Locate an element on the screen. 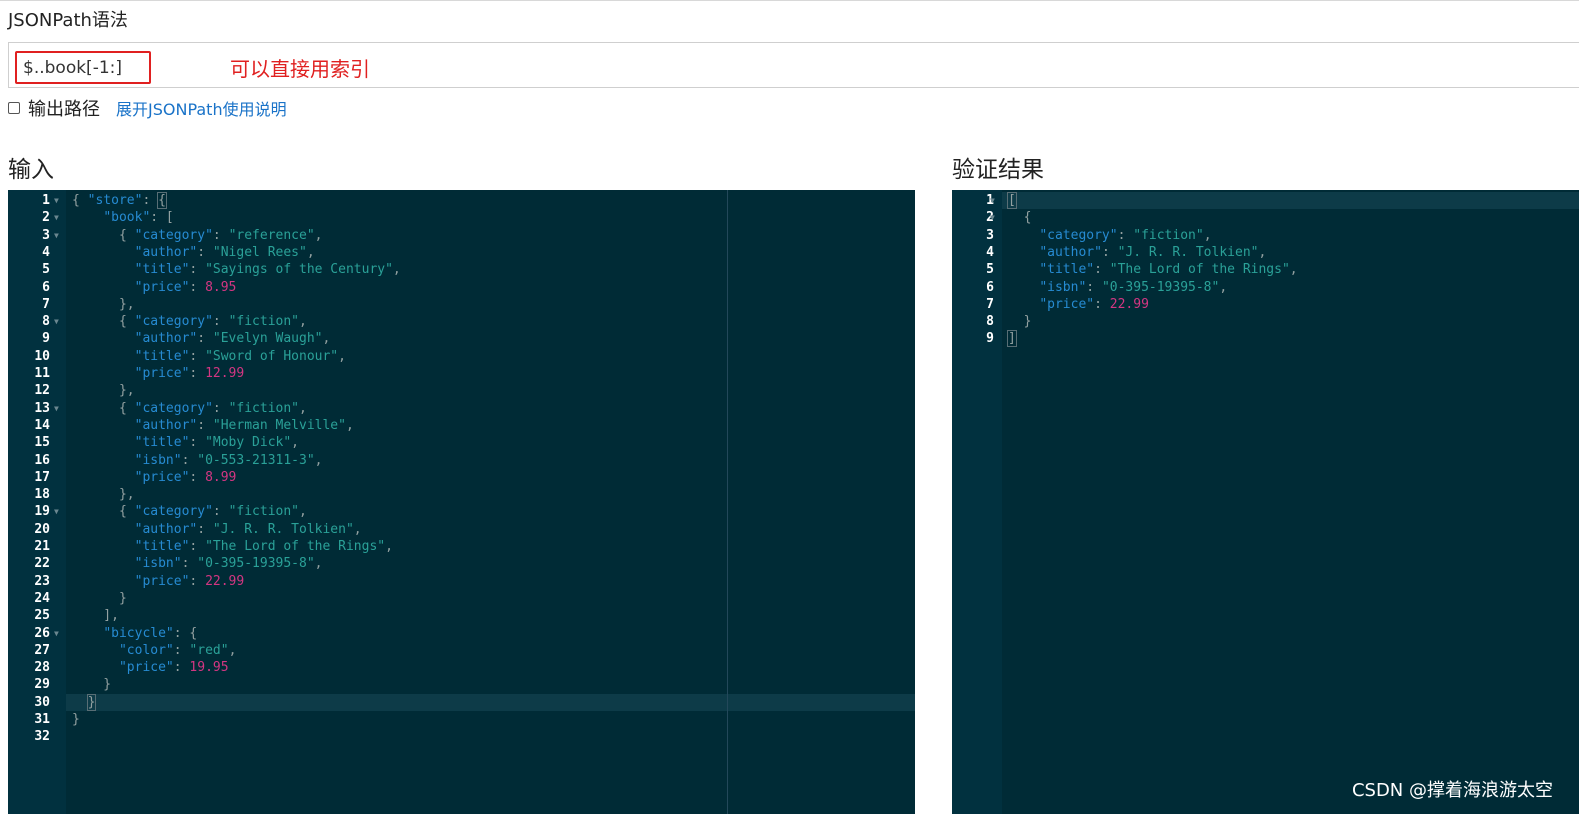 The height and width of the screenshot is (814, 1579). json-string: "Herman Melville" is located at coordinates (279, 425).